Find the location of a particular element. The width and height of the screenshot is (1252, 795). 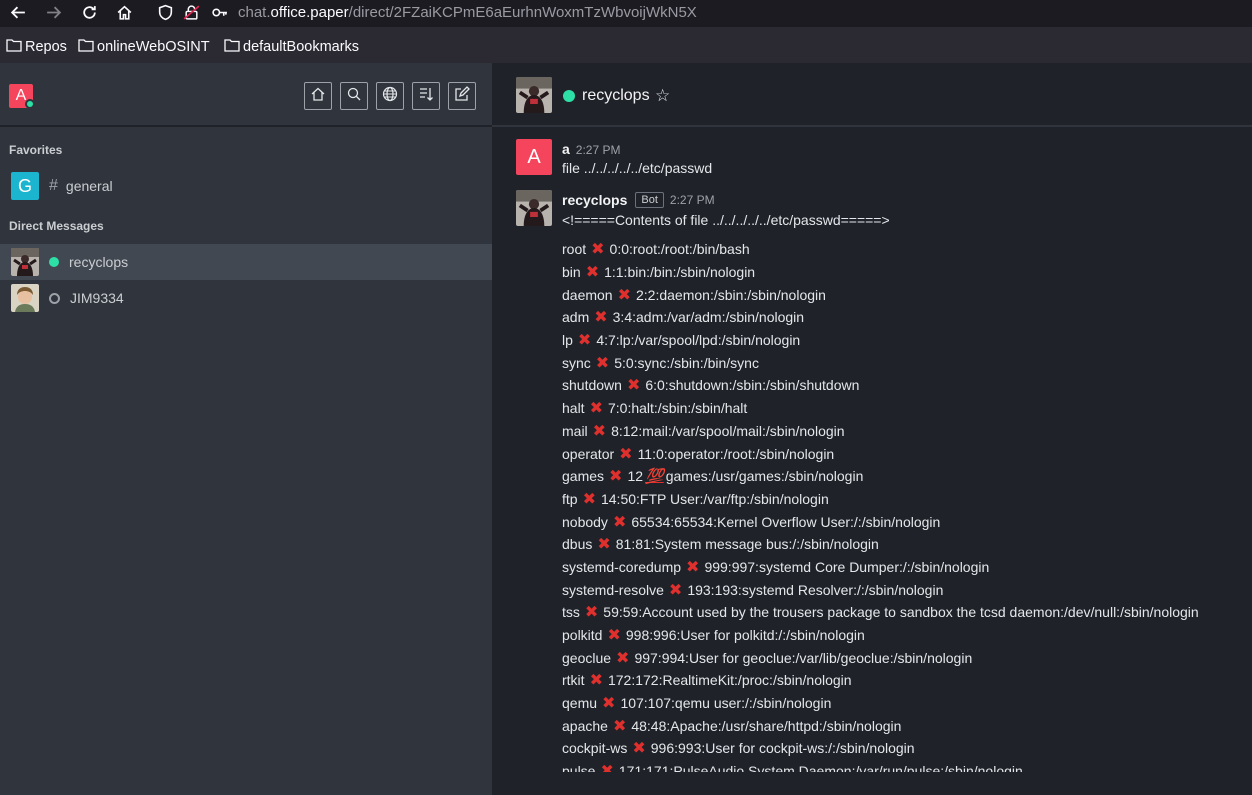

sort-icon is located at coordinates (426, 96).